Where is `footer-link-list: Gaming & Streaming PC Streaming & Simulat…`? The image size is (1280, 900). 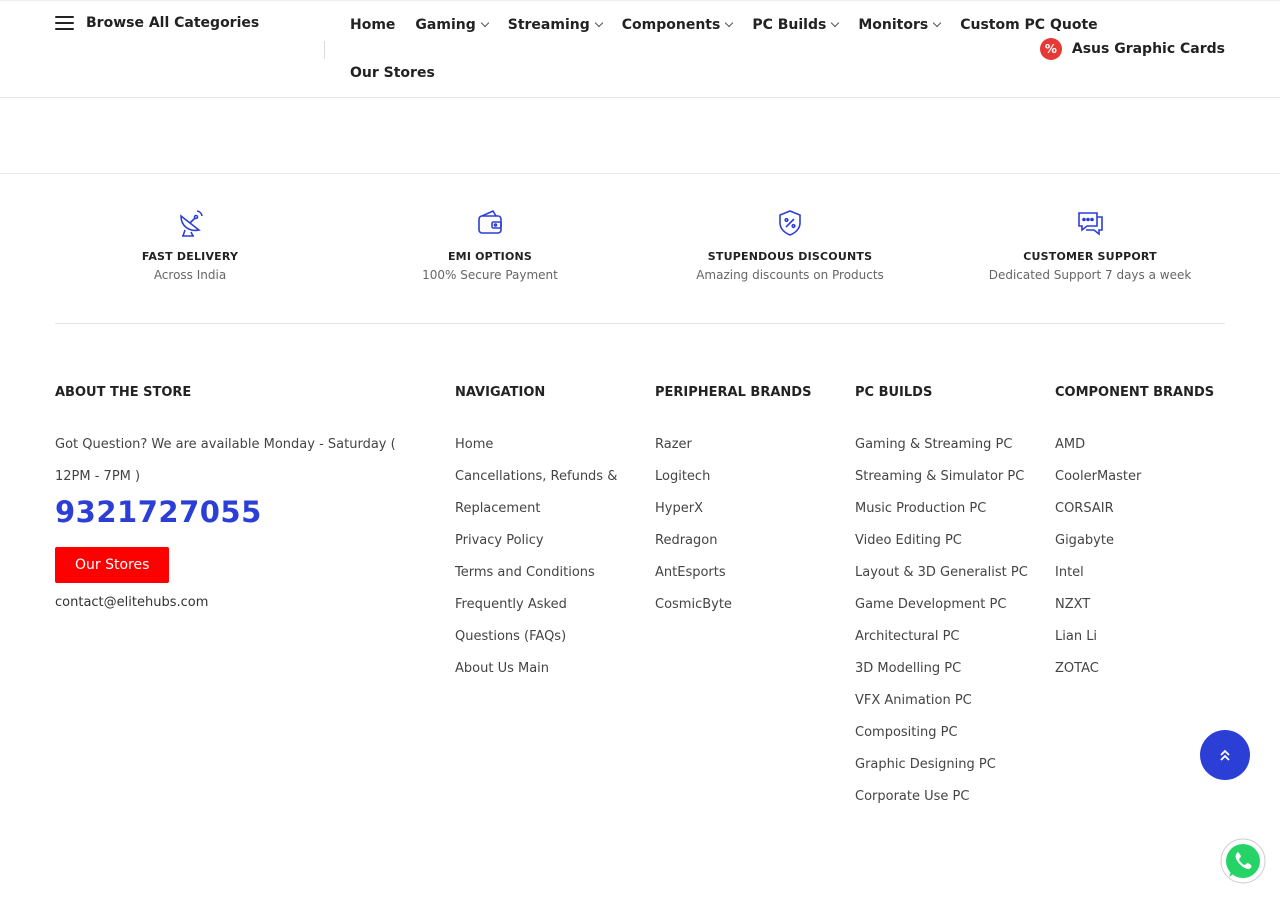 footer-link-list: Gaming & Streaming PC Streaming & Simulat… is located at coordinates (945, 621).